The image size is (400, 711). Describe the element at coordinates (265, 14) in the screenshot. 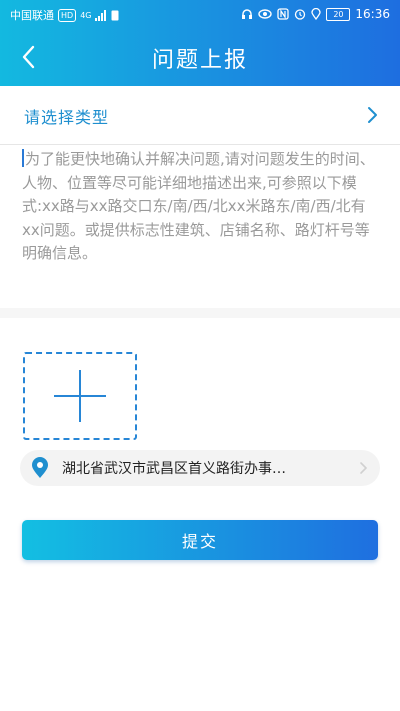

I see `eye-icon` at that location.